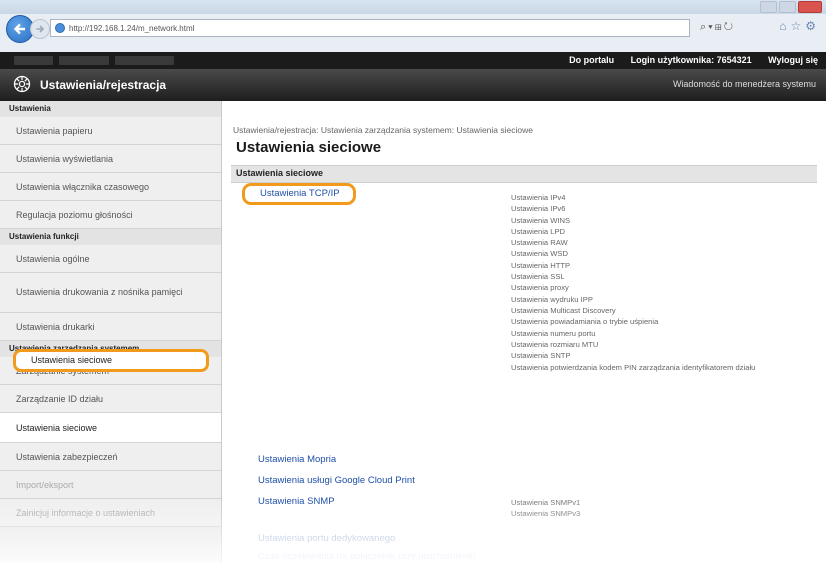 The image size is (826, 563). Describe the element at coordinates (591, 60) in the screenshot. I see `portal-link: Do portalu` at that location.